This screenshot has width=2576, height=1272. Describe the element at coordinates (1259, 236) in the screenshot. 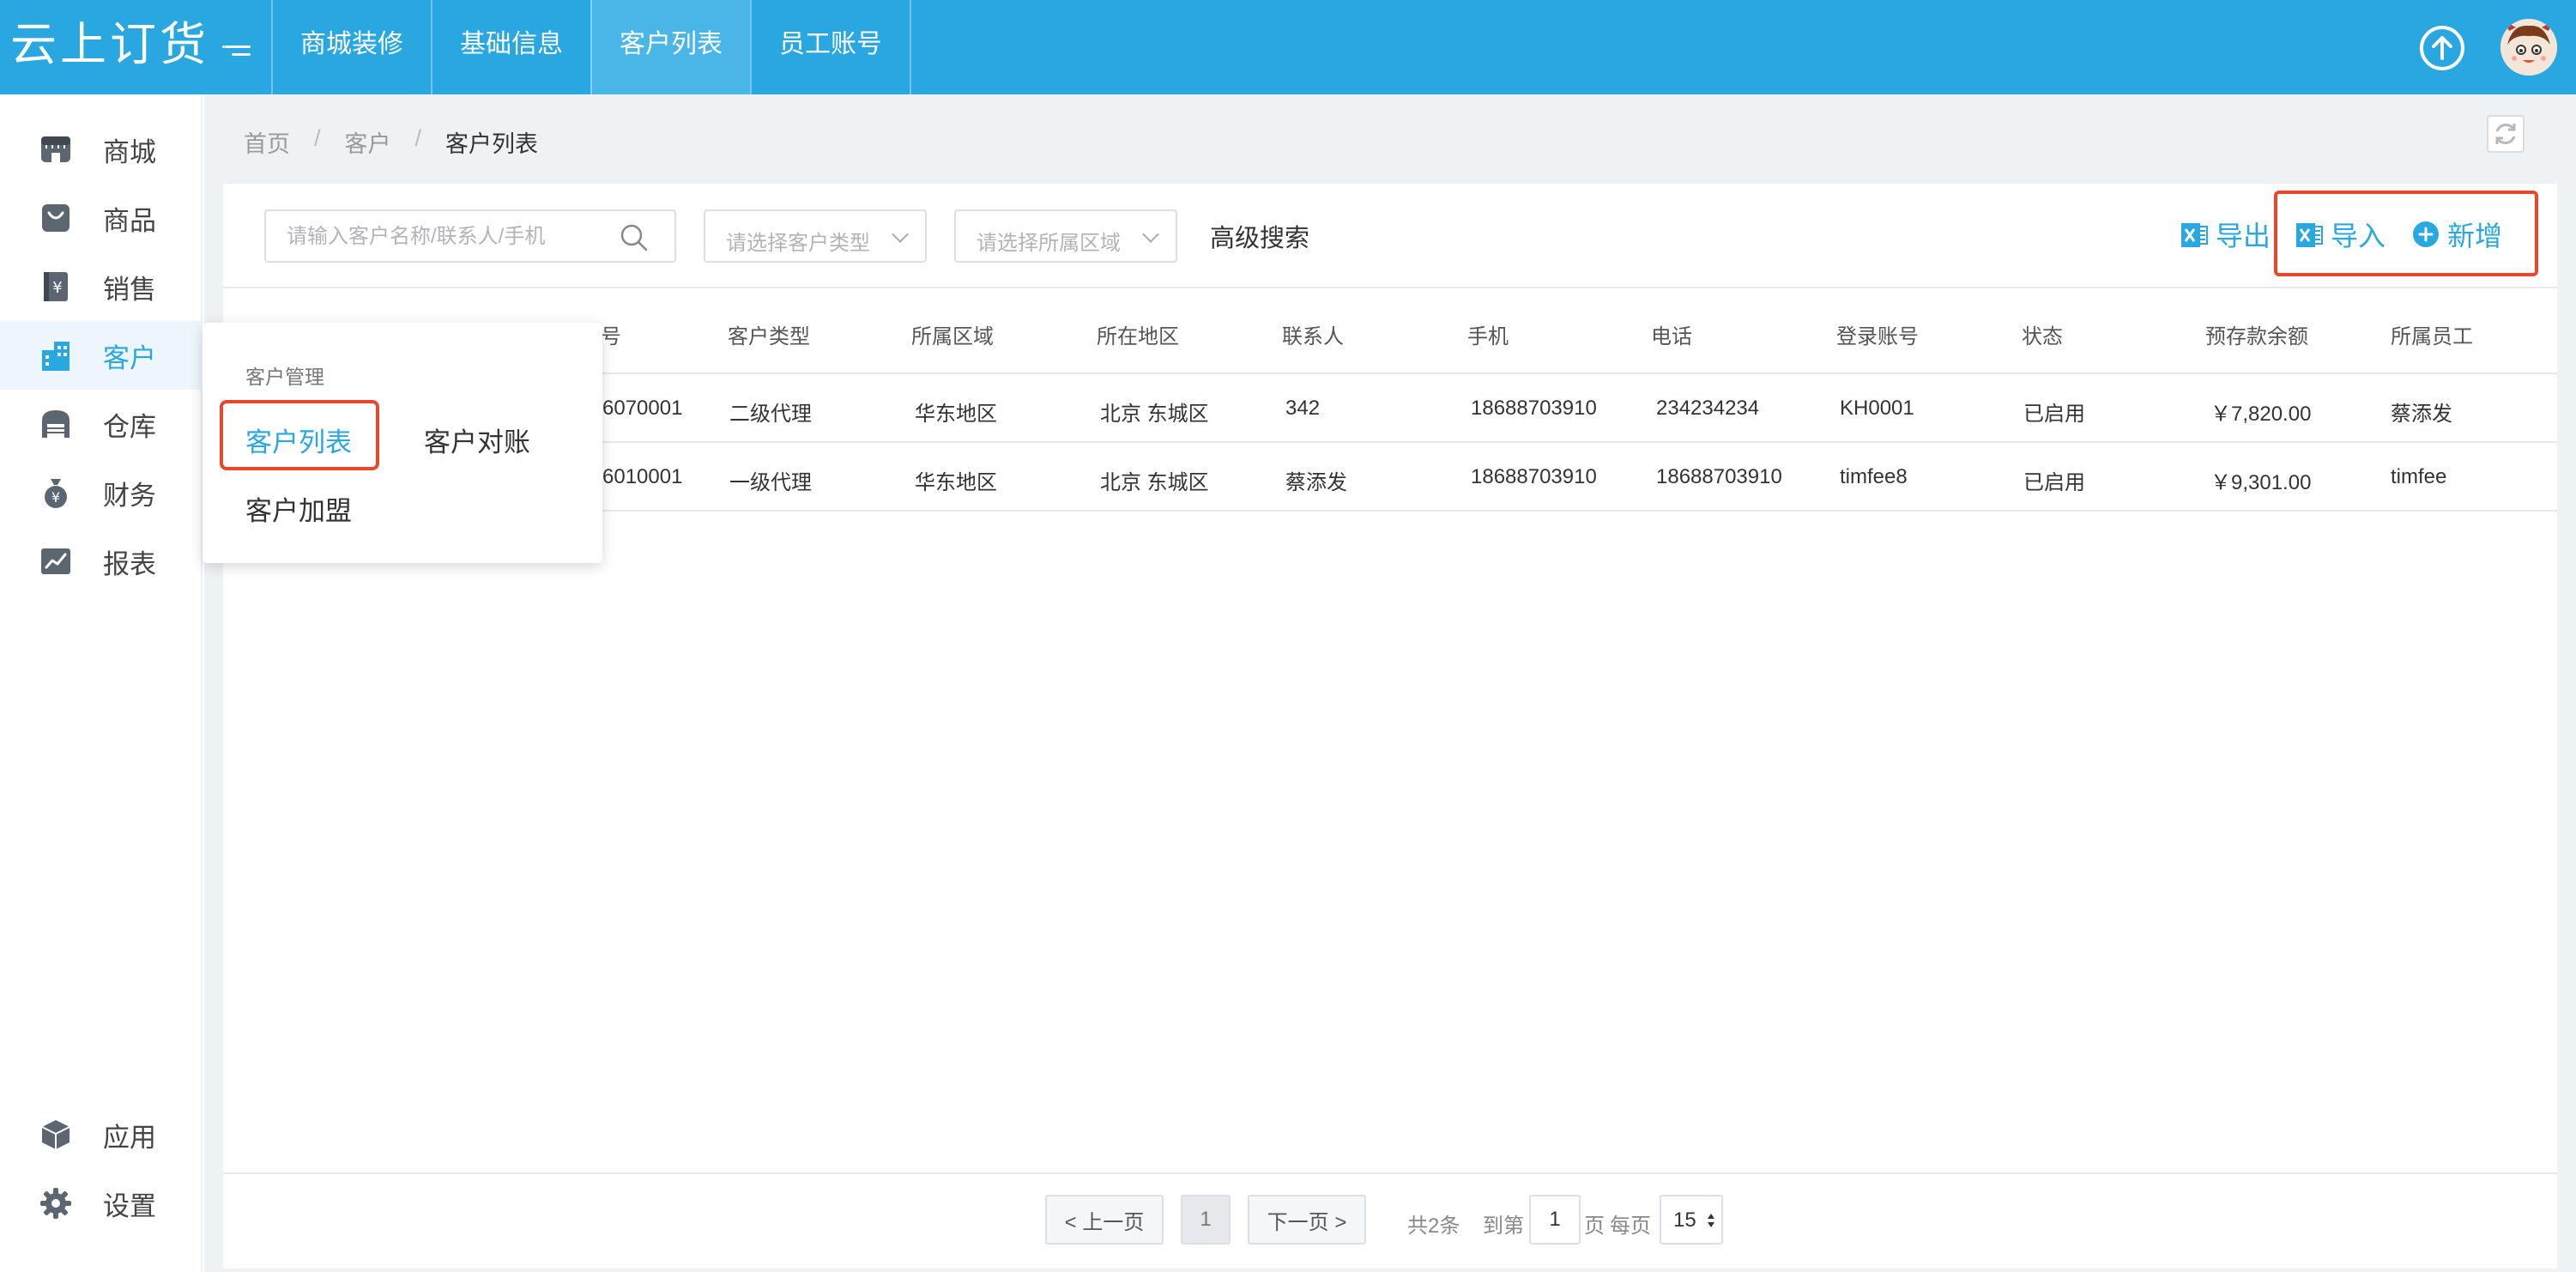

I see `advanced-search-button: 高级搜索` at that location.